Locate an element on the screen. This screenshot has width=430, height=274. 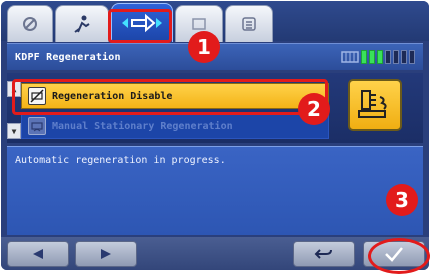
list-icon is located at coordinates (249, 24).